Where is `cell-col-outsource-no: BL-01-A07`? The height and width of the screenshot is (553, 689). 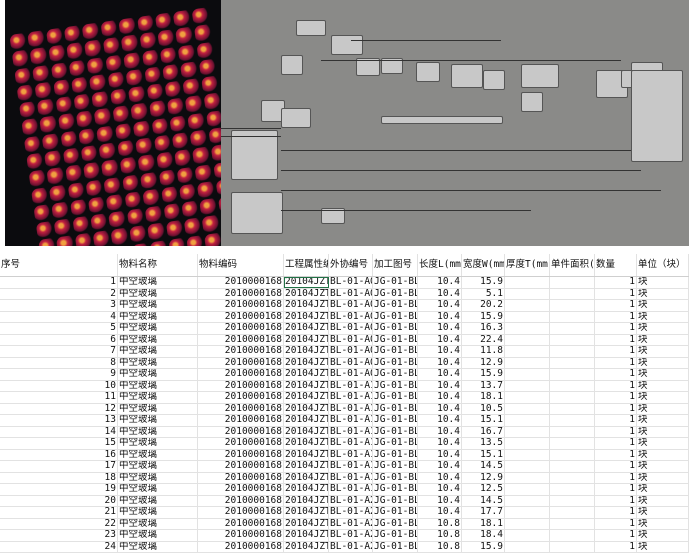 cell-col-outsource-no: BL-01-A07 is located at coordinates (351, 351).